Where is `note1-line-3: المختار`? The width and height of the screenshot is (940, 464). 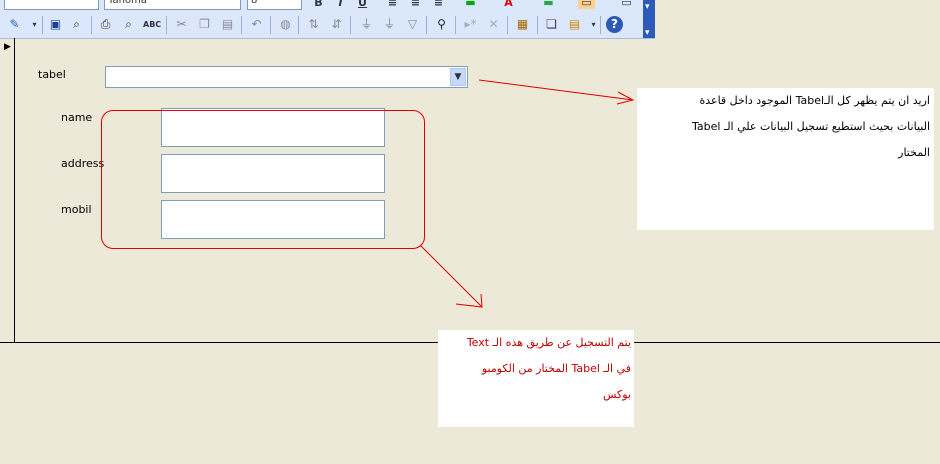
note1-line-3: المختار is located at coordinates (914, 152).